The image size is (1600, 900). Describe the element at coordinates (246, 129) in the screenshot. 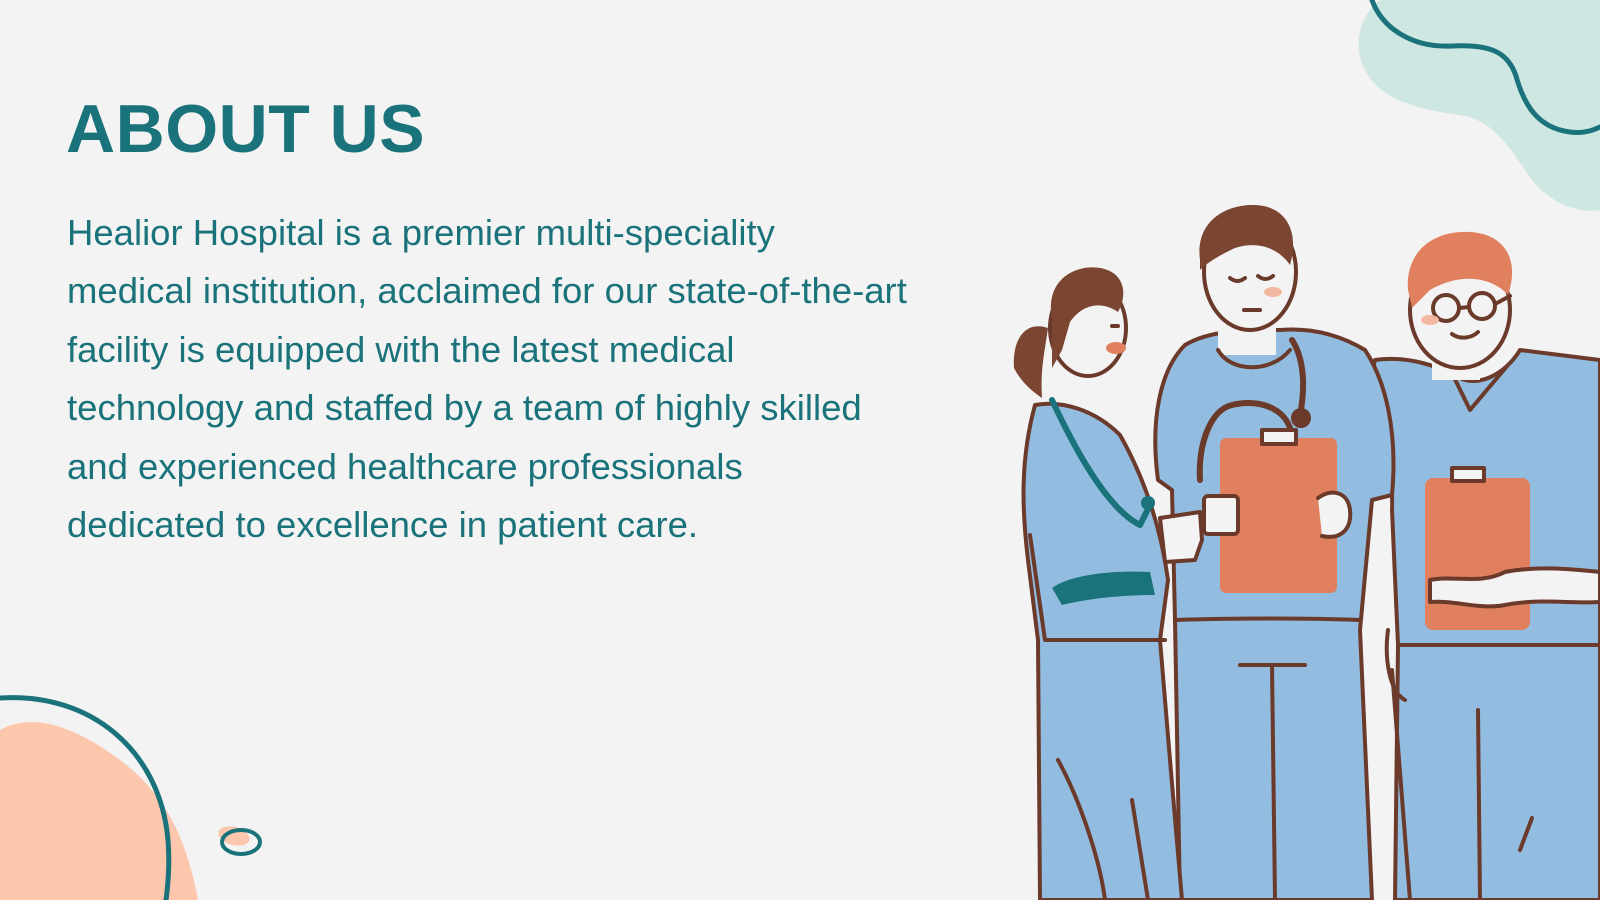

I see `page-title: ABOUT US` at that location.